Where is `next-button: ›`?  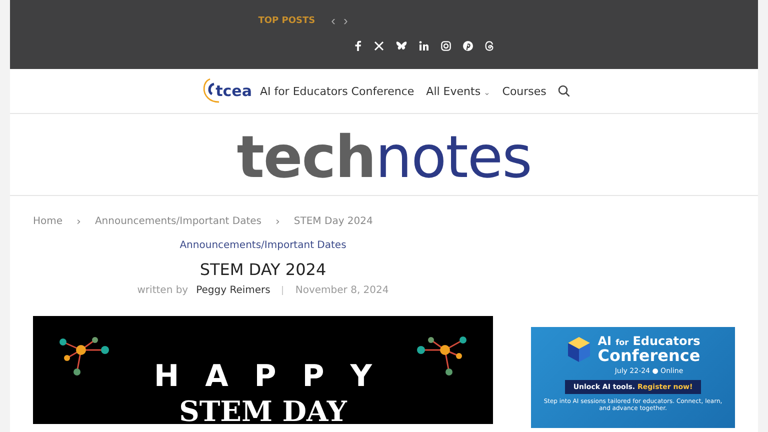 next-button: › is located at coordinates (345, 21).